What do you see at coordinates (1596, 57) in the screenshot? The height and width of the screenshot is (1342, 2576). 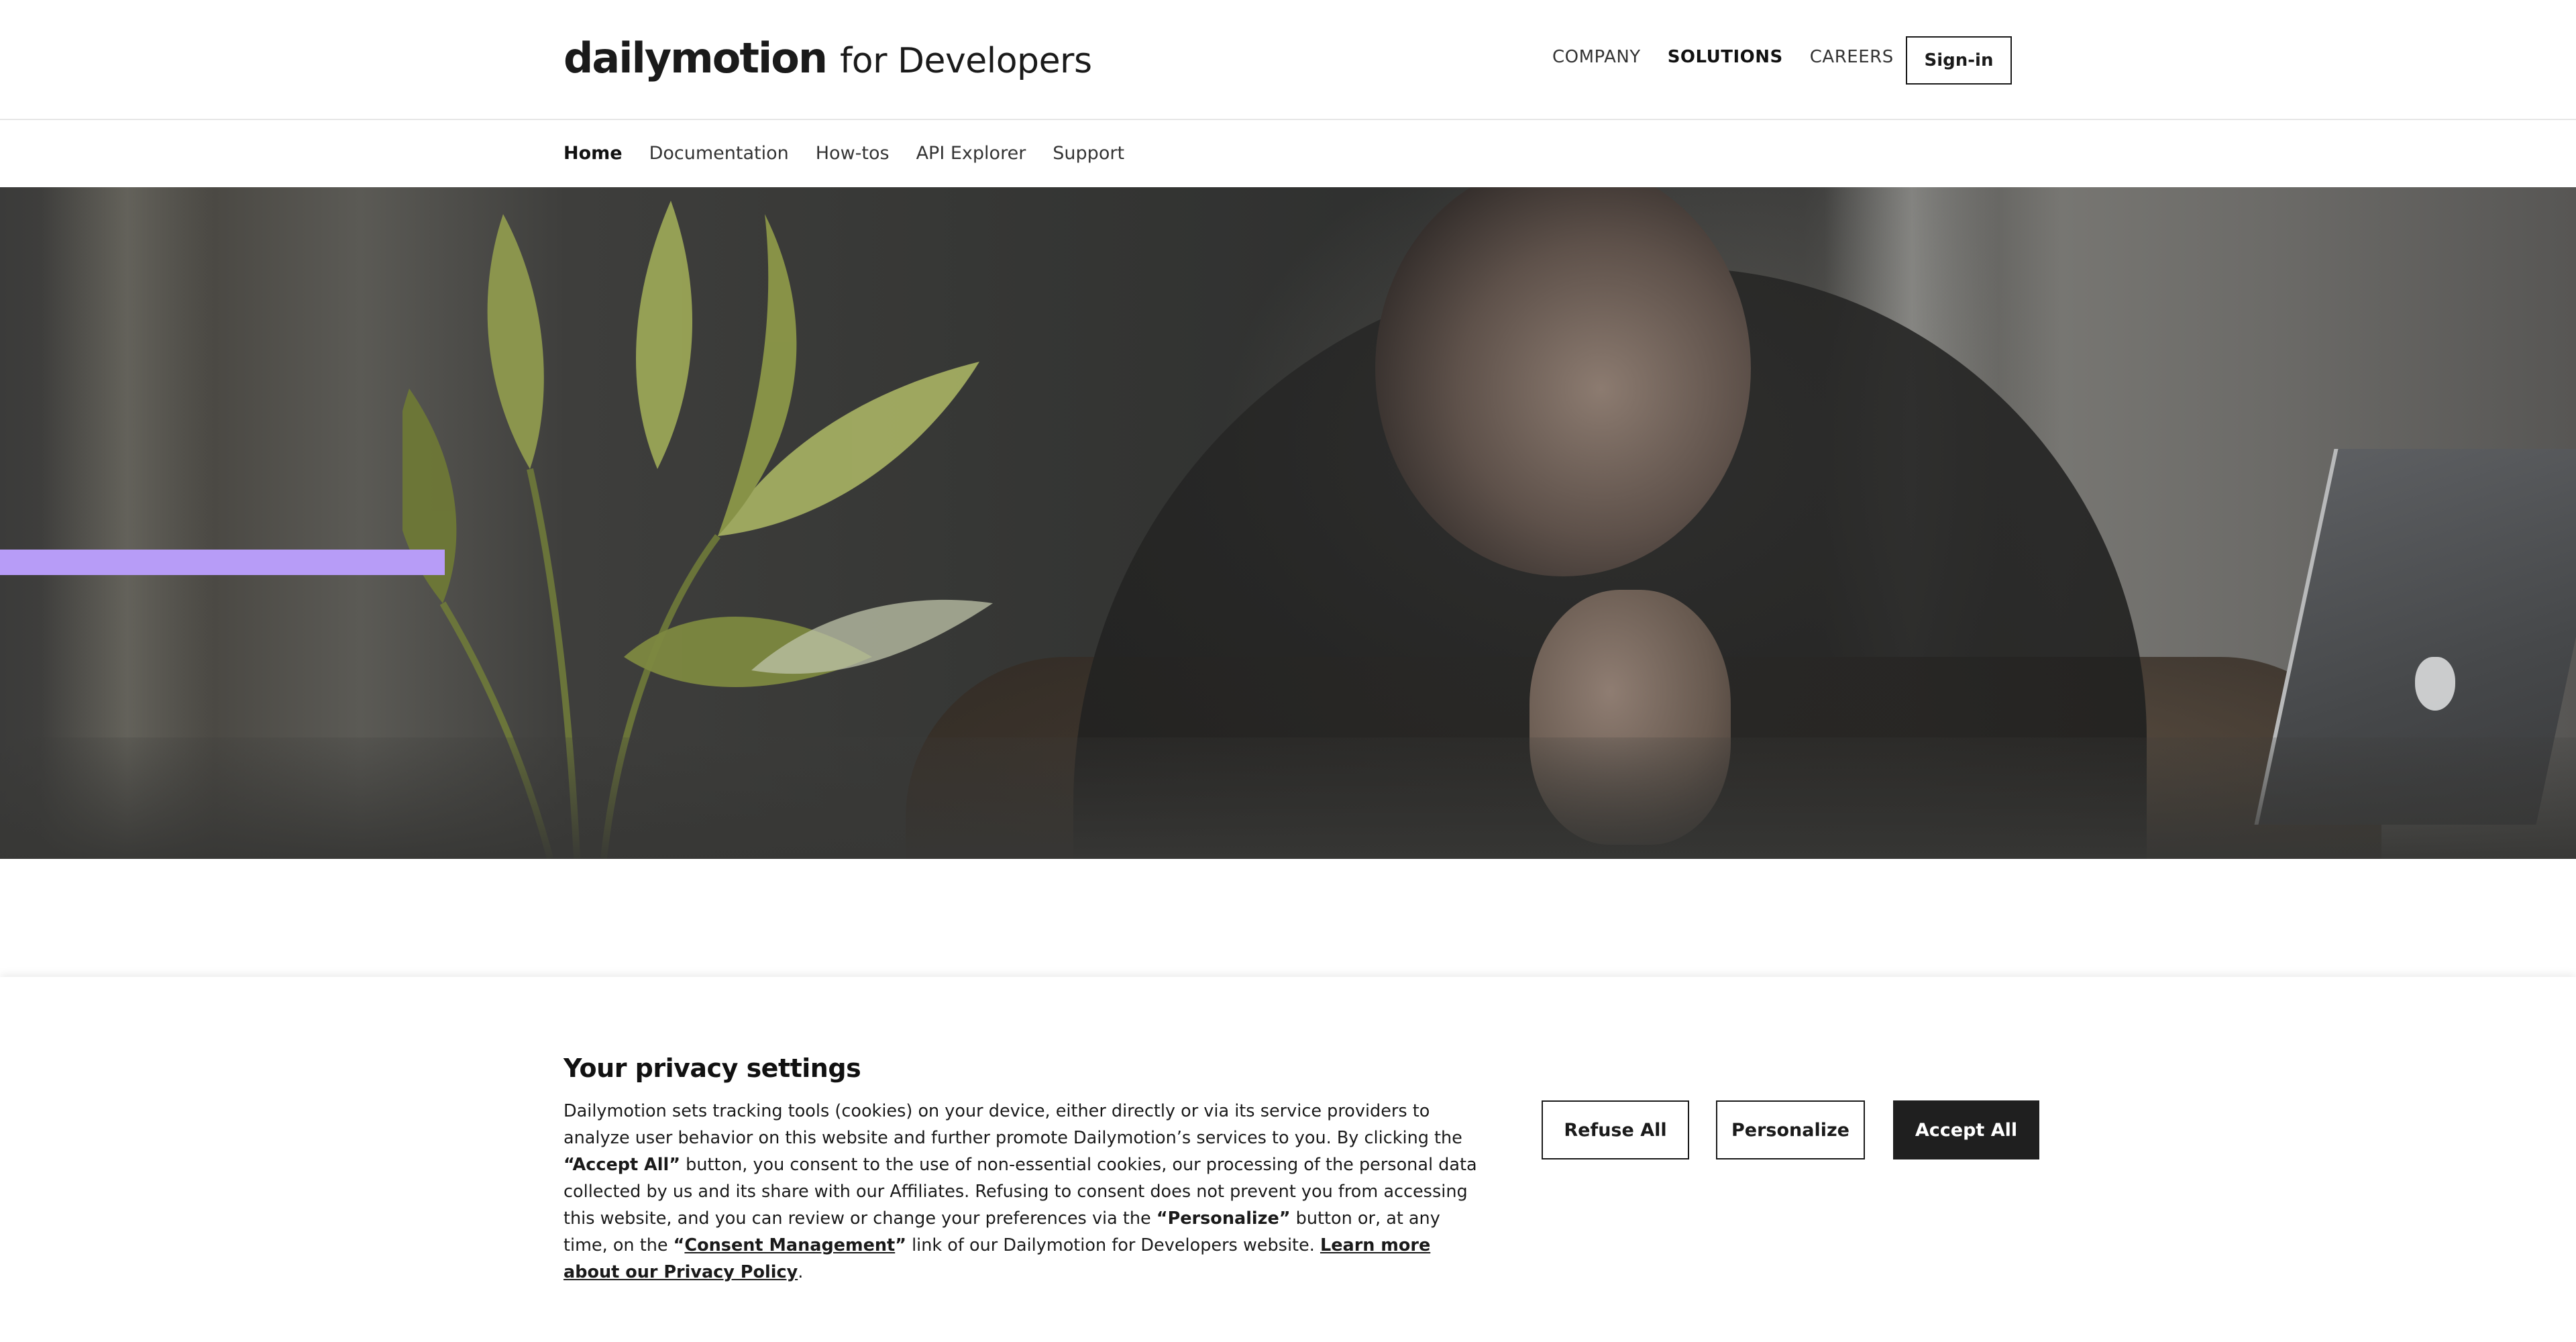 I see `top-nav-company: COMPANY` at bounding box center [1596, 57].